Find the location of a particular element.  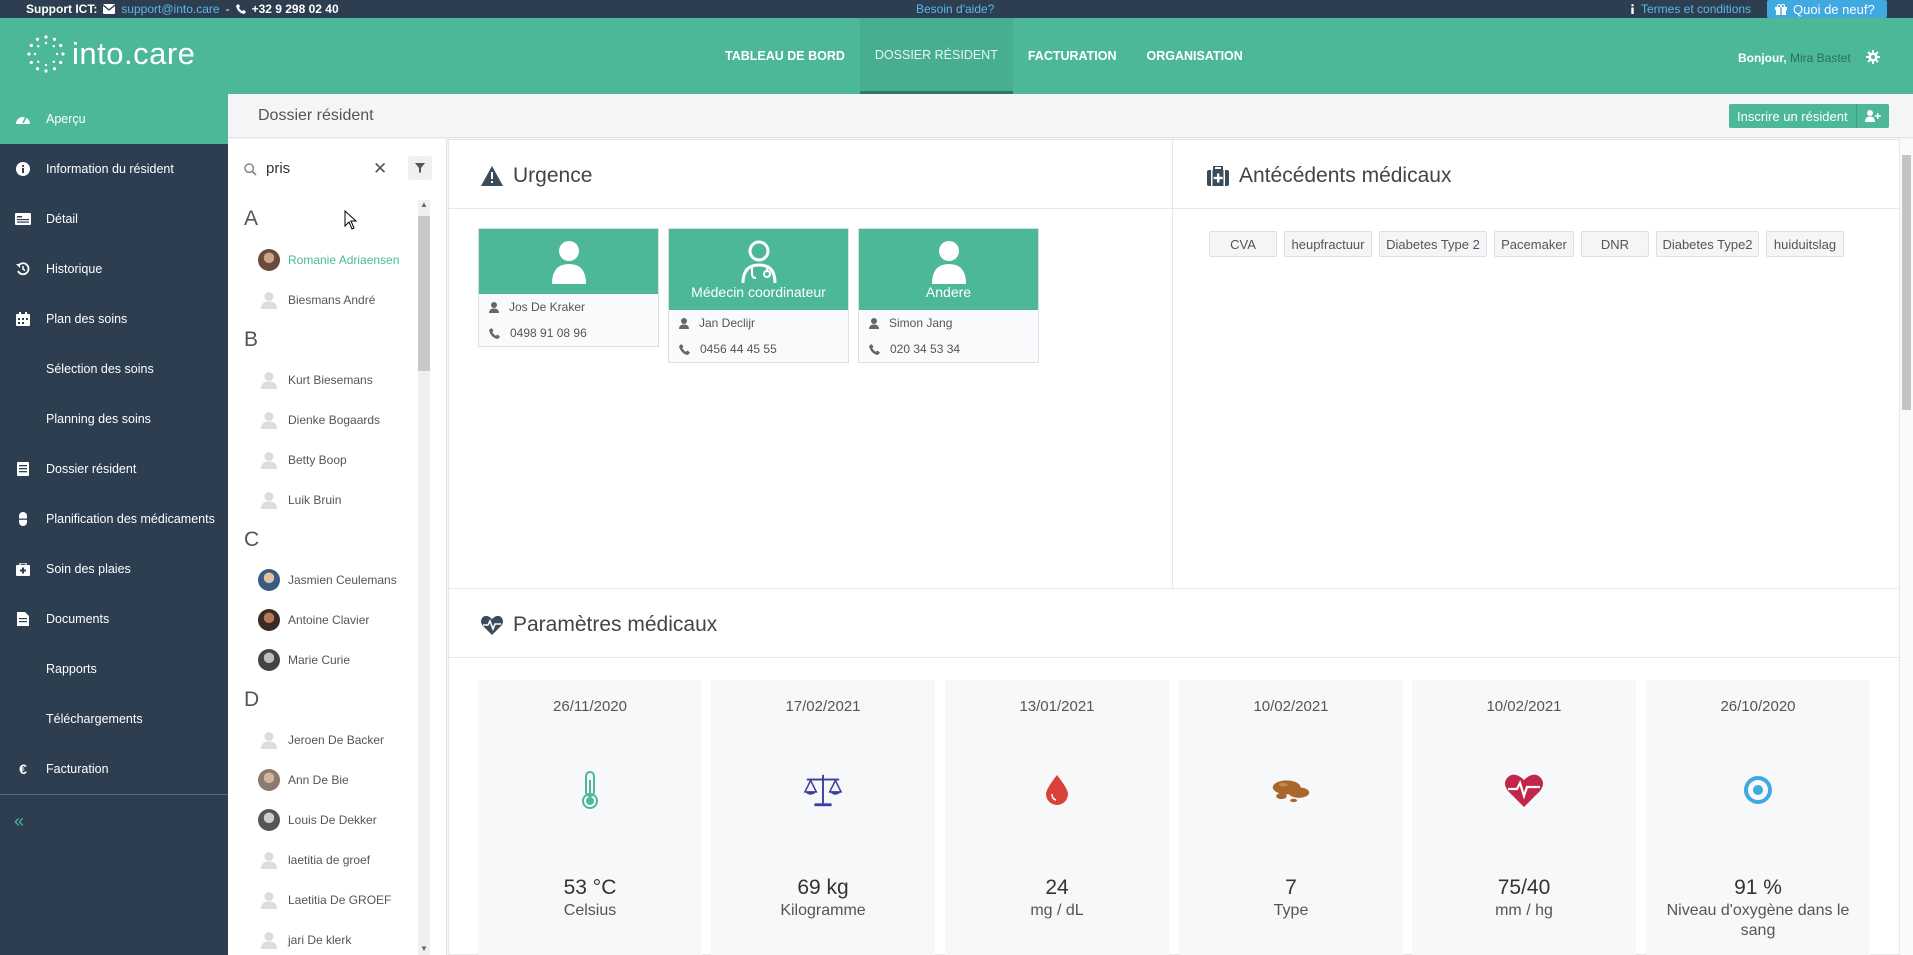

sidebar-item-medicaments: Planification des médicaments is located at coordinates (114, 519).